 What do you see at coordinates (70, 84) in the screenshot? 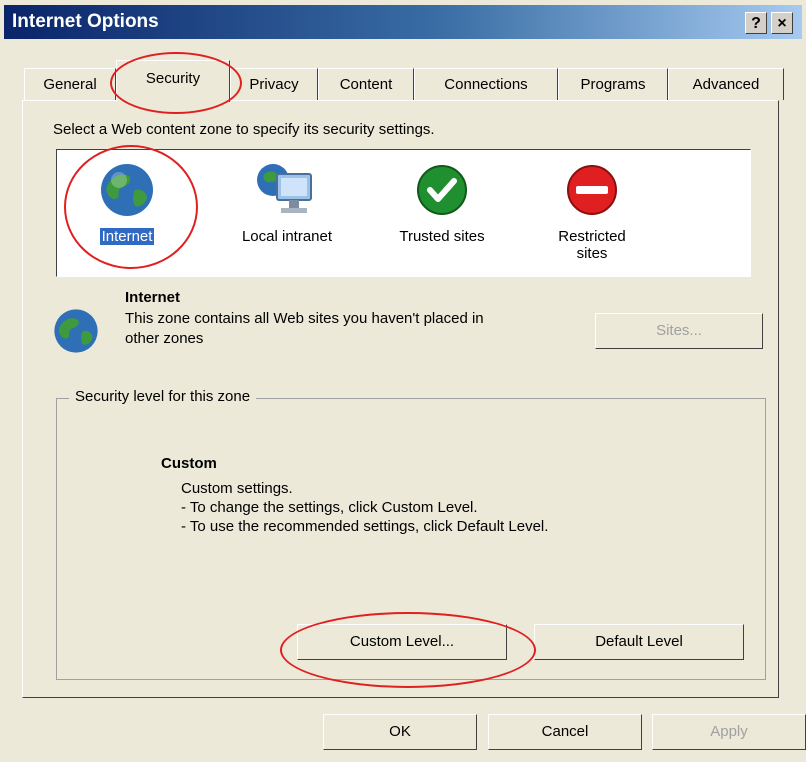
I see `tab-general: General` at bounding box center [70, 84].